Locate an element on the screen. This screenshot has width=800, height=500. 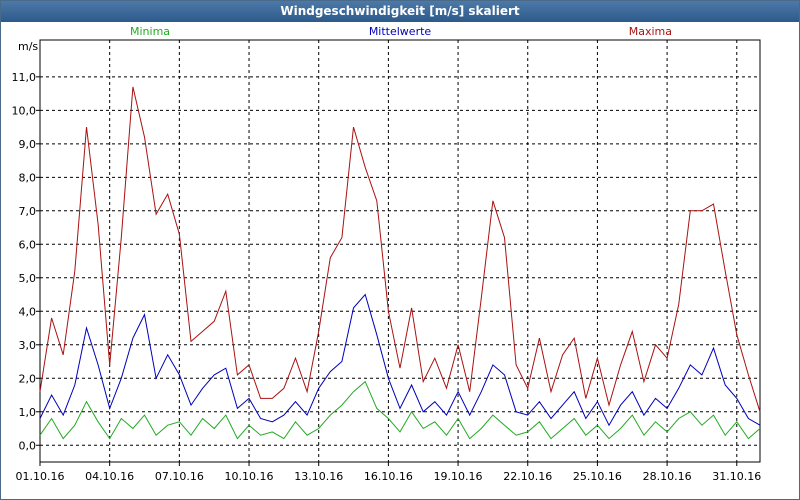
y-tick-label: 2,0 is located at coordinates (28, 378).